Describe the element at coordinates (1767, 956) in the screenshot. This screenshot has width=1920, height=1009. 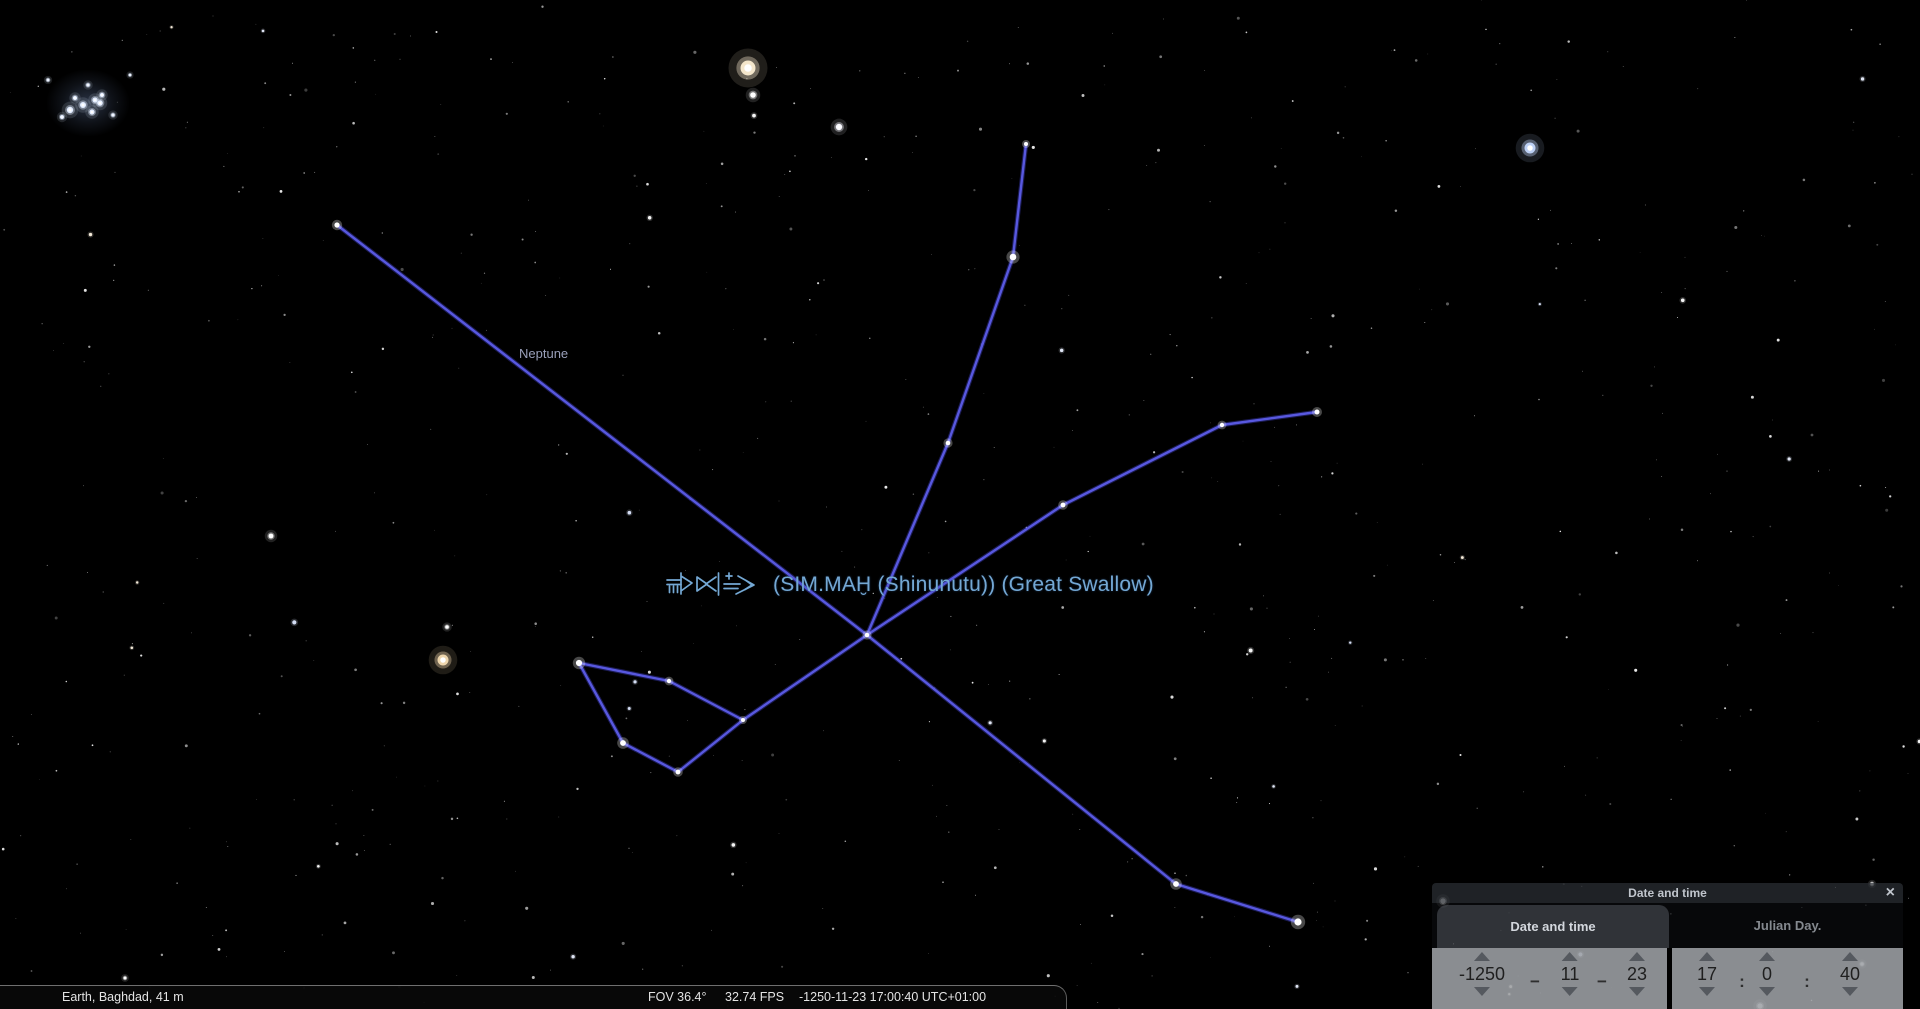
I see `minute-up-arrow` at that location.